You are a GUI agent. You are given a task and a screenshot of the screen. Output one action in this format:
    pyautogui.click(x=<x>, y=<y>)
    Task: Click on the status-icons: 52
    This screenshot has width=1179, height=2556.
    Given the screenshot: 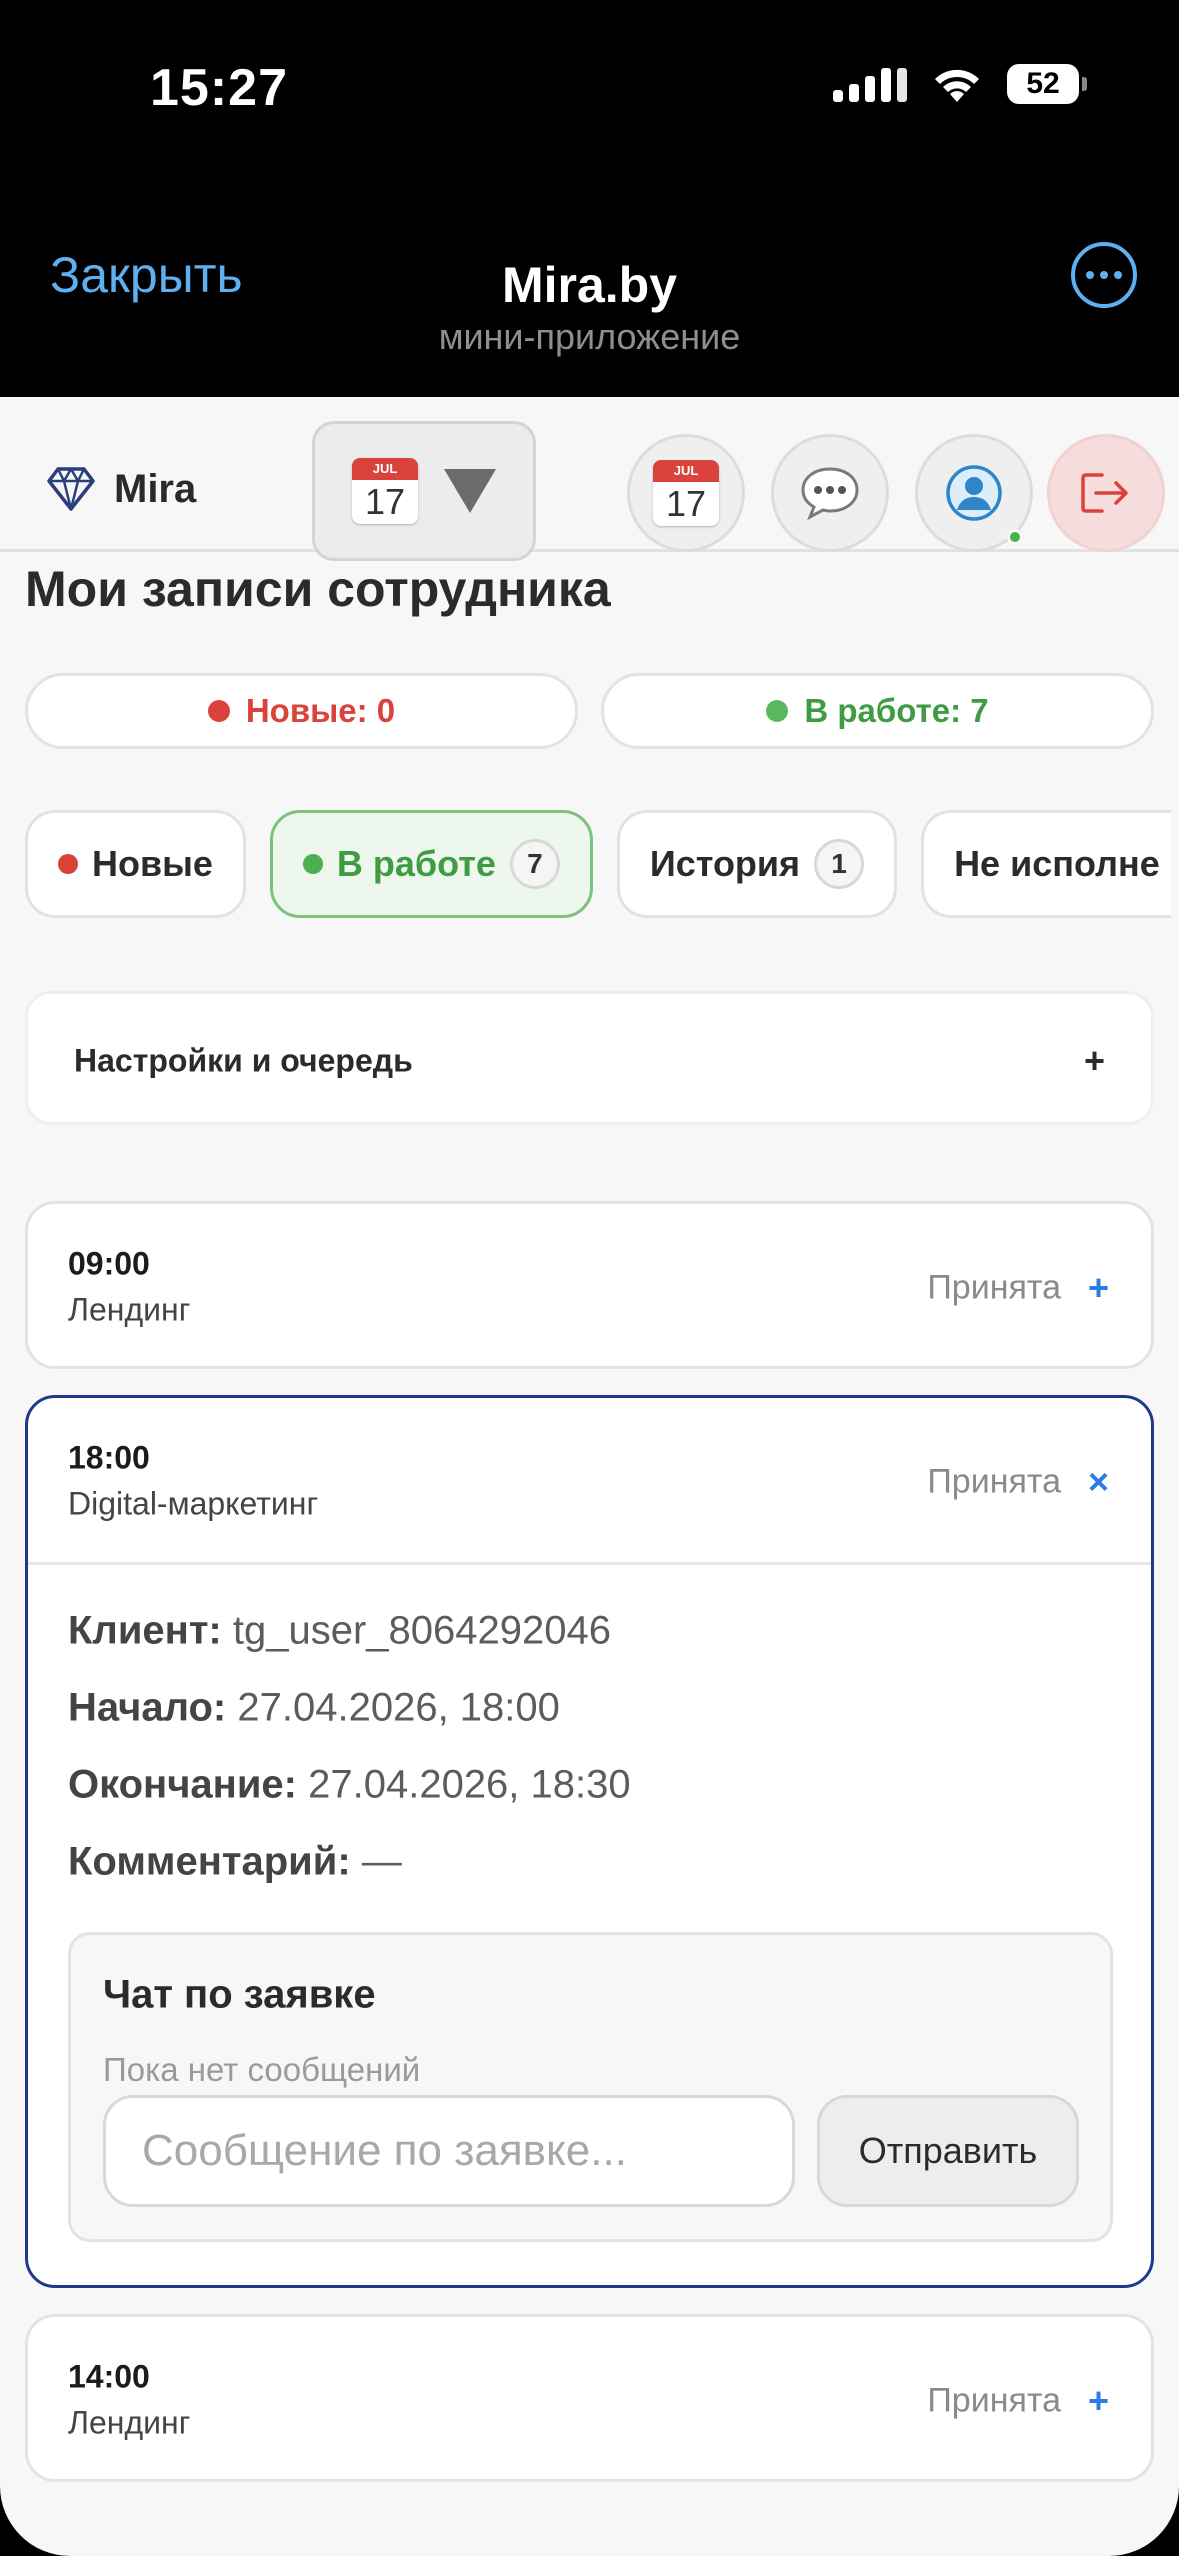 What is the action you would take?
    pyautogui.click(x=960, y=84)
    